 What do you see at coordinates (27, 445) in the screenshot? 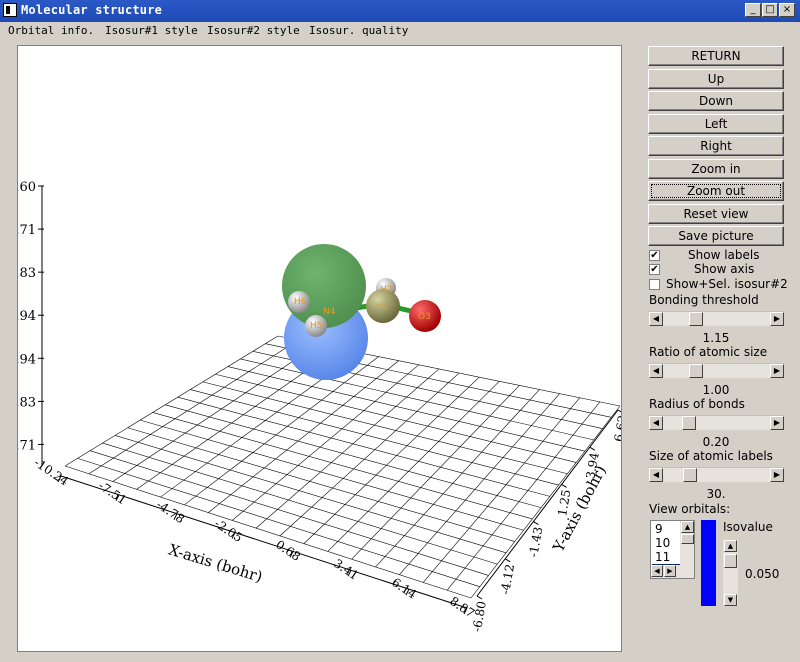
I see `z-tick-label: -4.71` at bounding box center [27, 445].